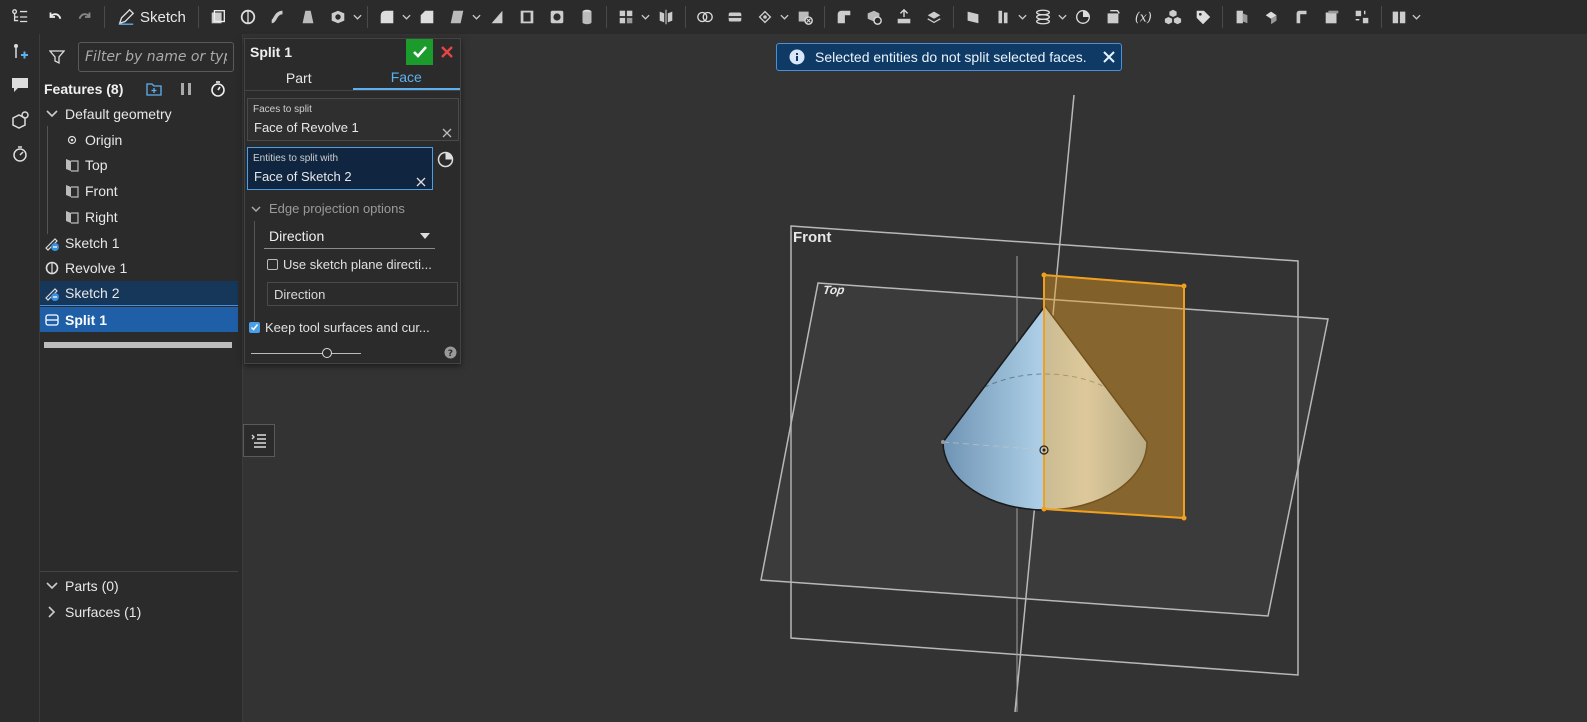  What do you see at coordinates (527, 17) in the screenshot?
I see `shell-icon` at bounding box center [527, 17].